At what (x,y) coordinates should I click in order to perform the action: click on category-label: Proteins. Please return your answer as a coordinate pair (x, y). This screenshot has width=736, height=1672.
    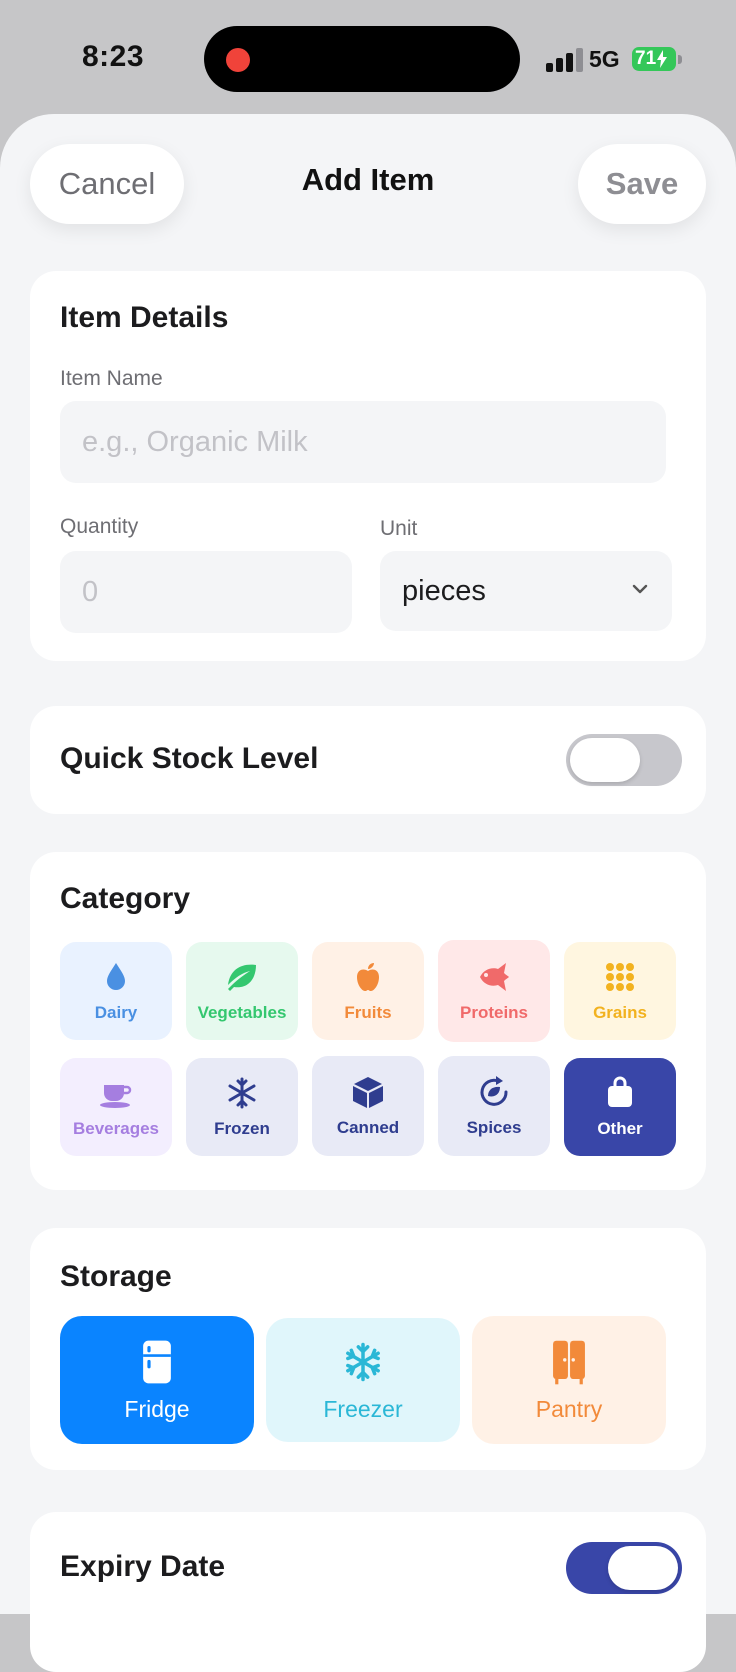
    Looking at the image, I should click on (494, 1012).